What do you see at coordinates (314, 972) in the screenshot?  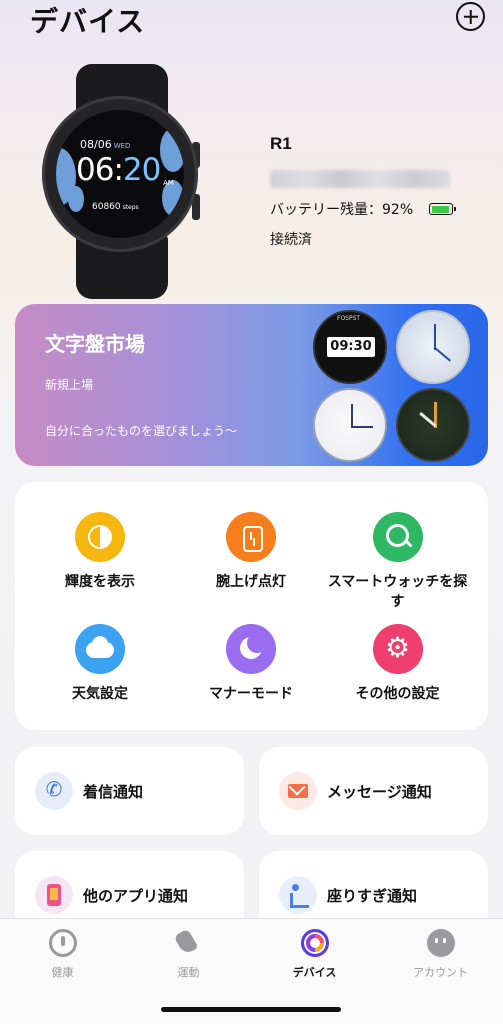 I see `tab-label: デバイス` at bounding box center [314, 972].